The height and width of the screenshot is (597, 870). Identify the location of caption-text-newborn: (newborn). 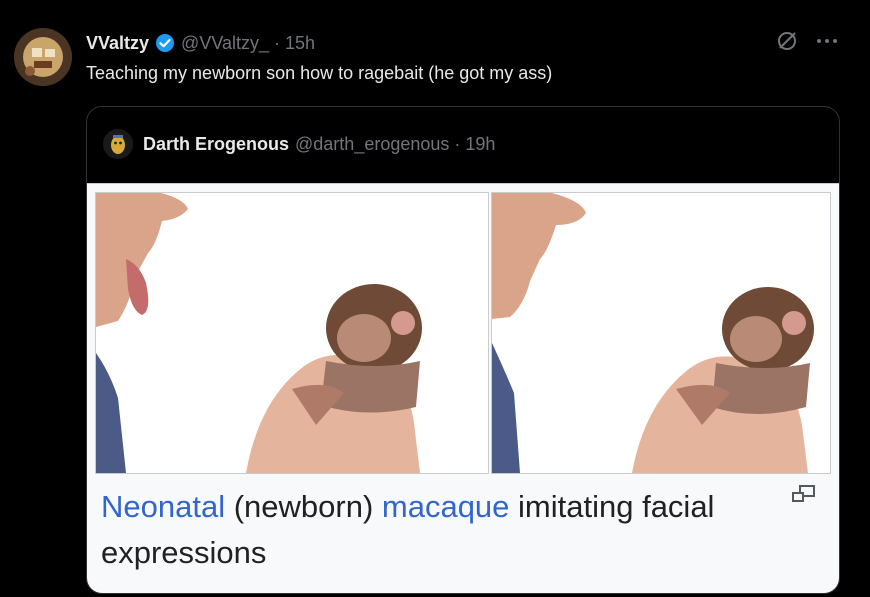
(303, 506).